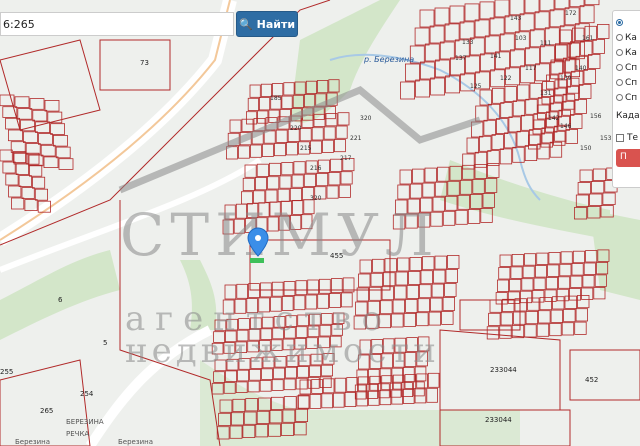 The image size is (640, 446). I want to click on parcel-label: 217, so click(346, 158).